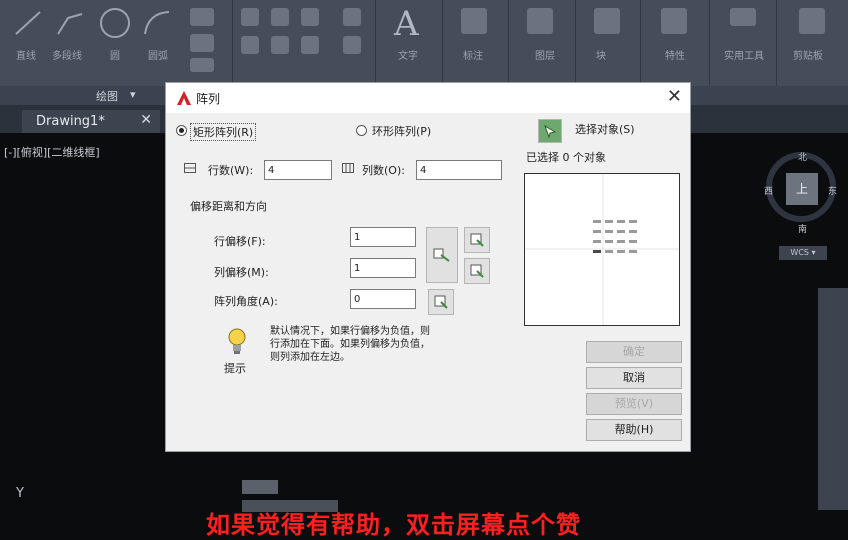 The width and height of the screenshot is (848, 540). I want to click on array-preview-canvas, so click(602, 249).